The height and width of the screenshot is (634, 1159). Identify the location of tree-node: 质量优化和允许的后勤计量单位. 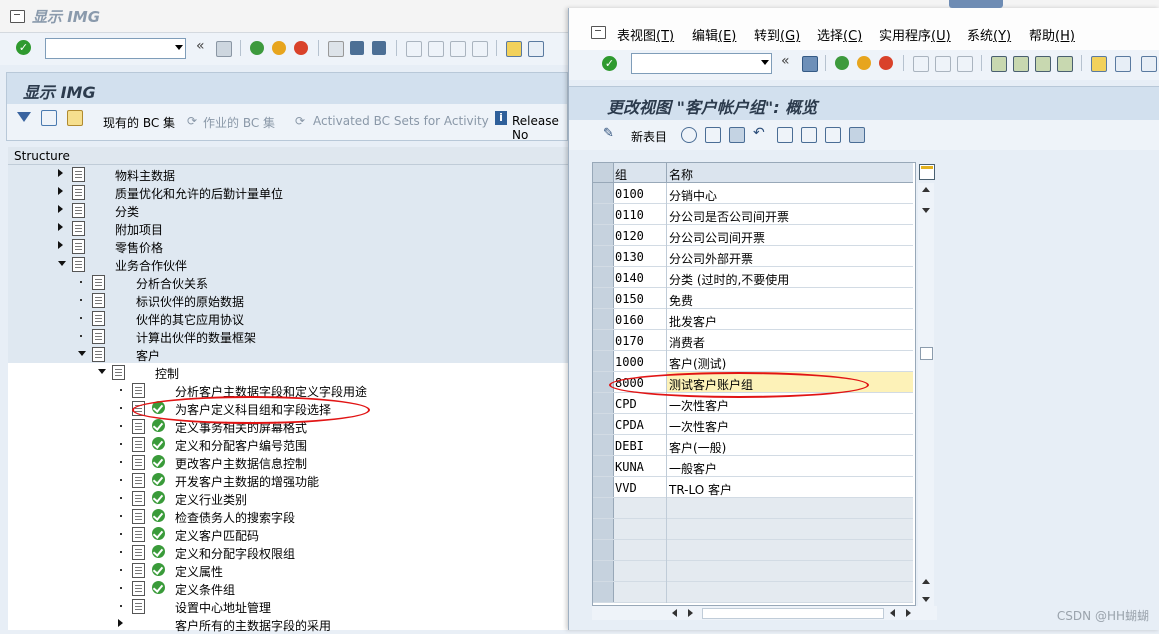
(288, 192).